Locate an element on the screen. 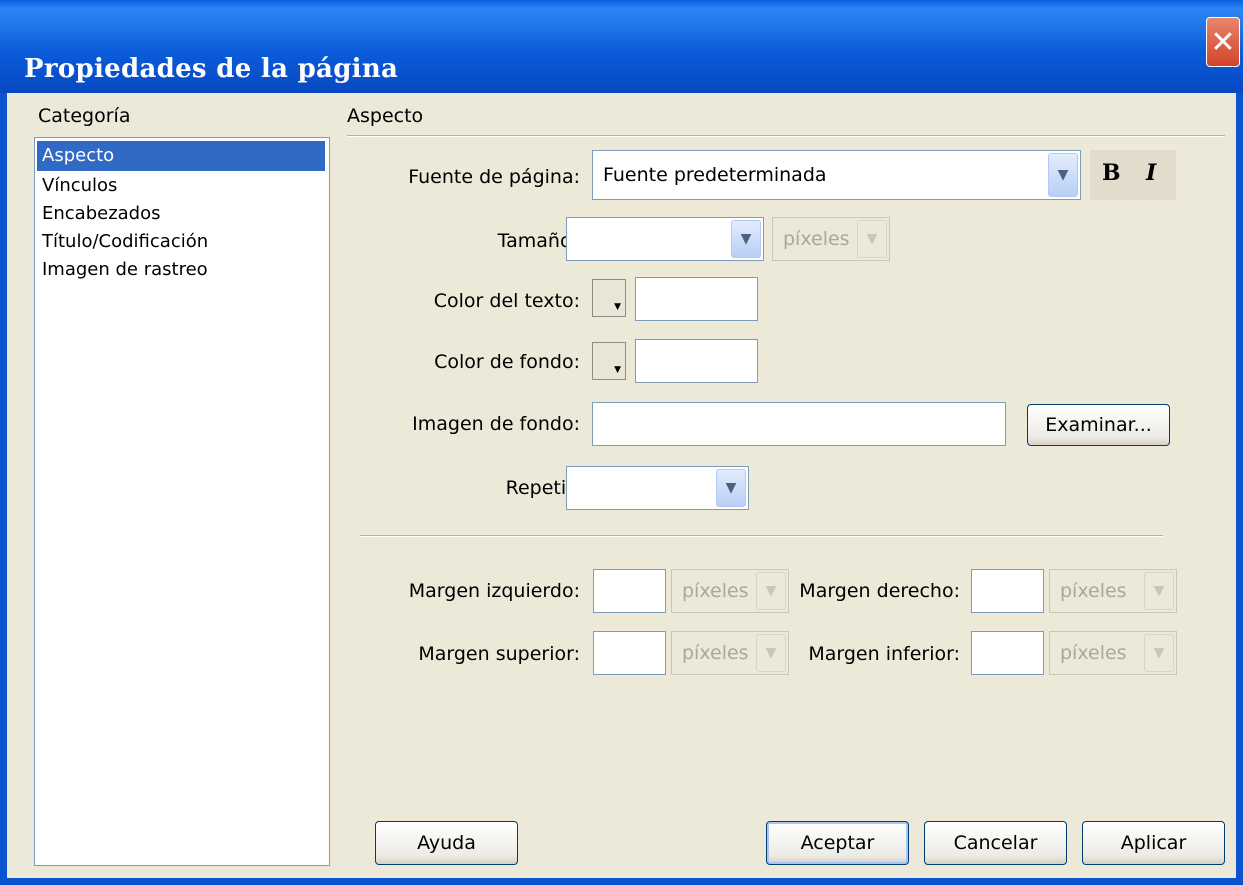  margin-right-label: Margen derecho: is located at coordinates (879, 591).